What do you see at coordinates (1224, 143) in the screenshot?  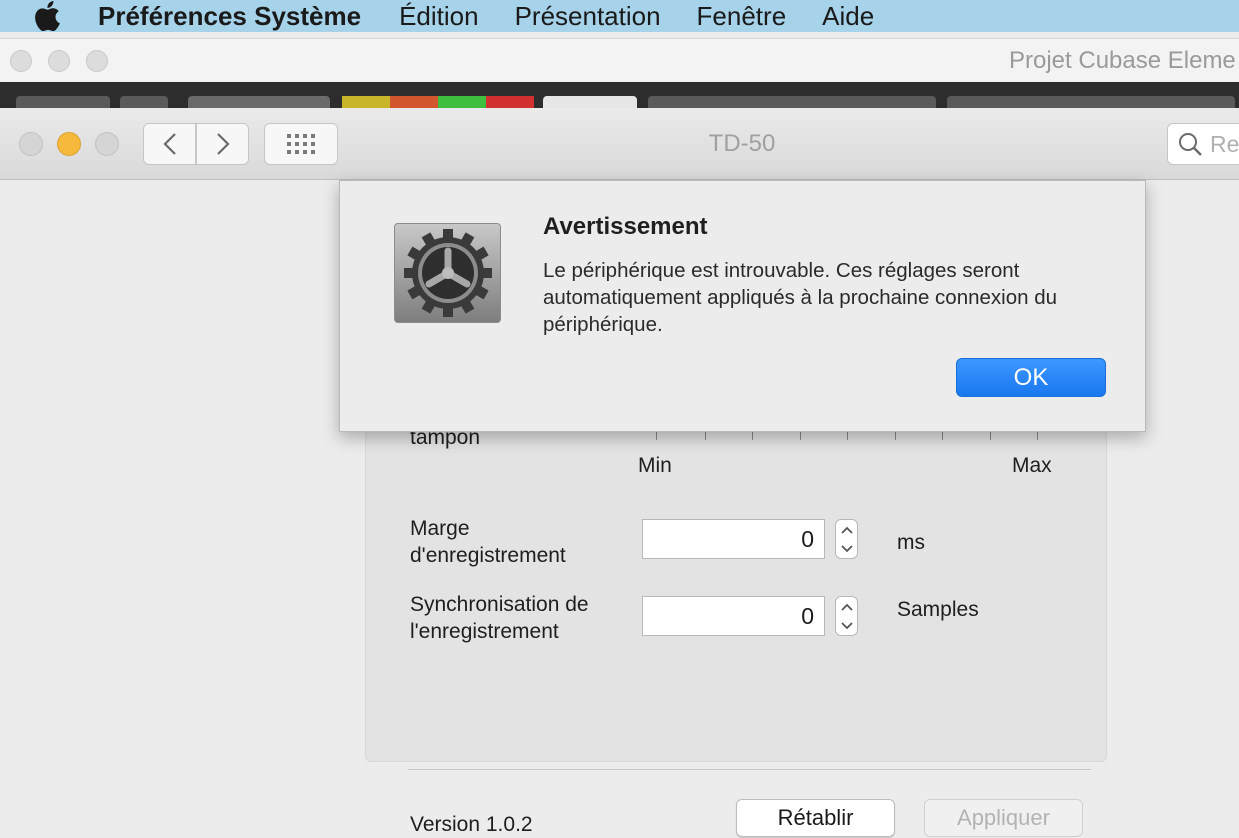 I see `search-placeholder: Re` at bounding box center [1224, 143].